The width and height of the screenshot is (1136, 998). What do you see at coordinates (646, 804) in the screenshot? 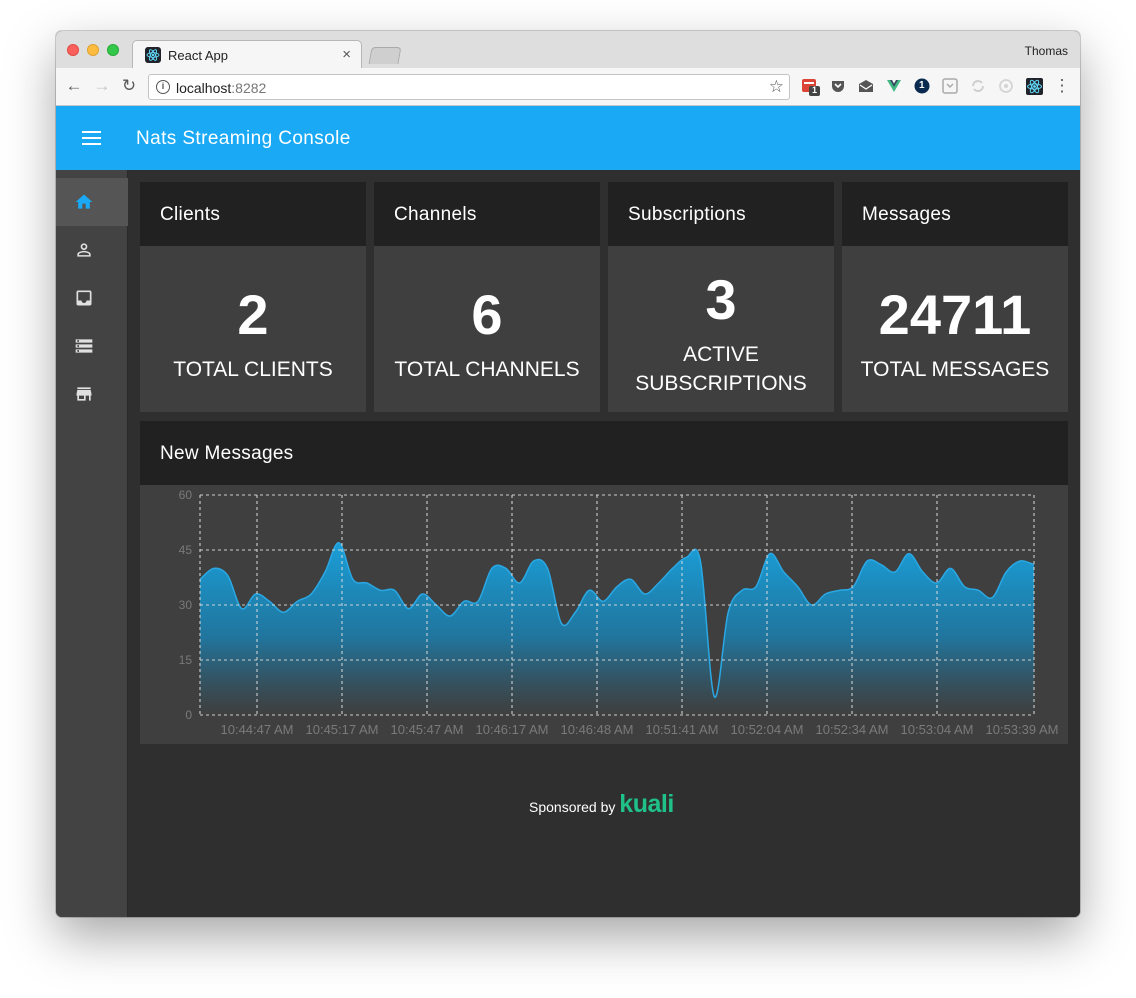
I see `kuali-logo: kuali` at bounding box center [646, 804].